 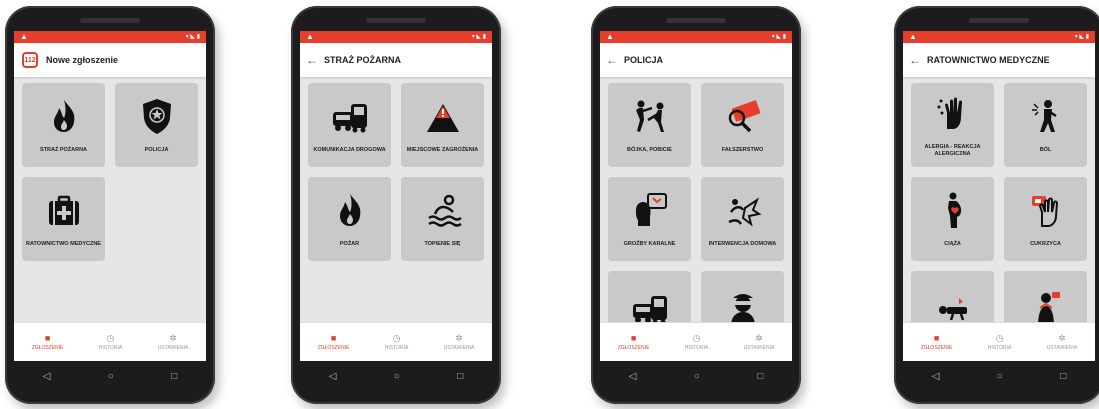 What do you see at coordinates (349, 219) in the screenshot?
I see `category-tile: POŻAR` at bounding box center [349, 219].